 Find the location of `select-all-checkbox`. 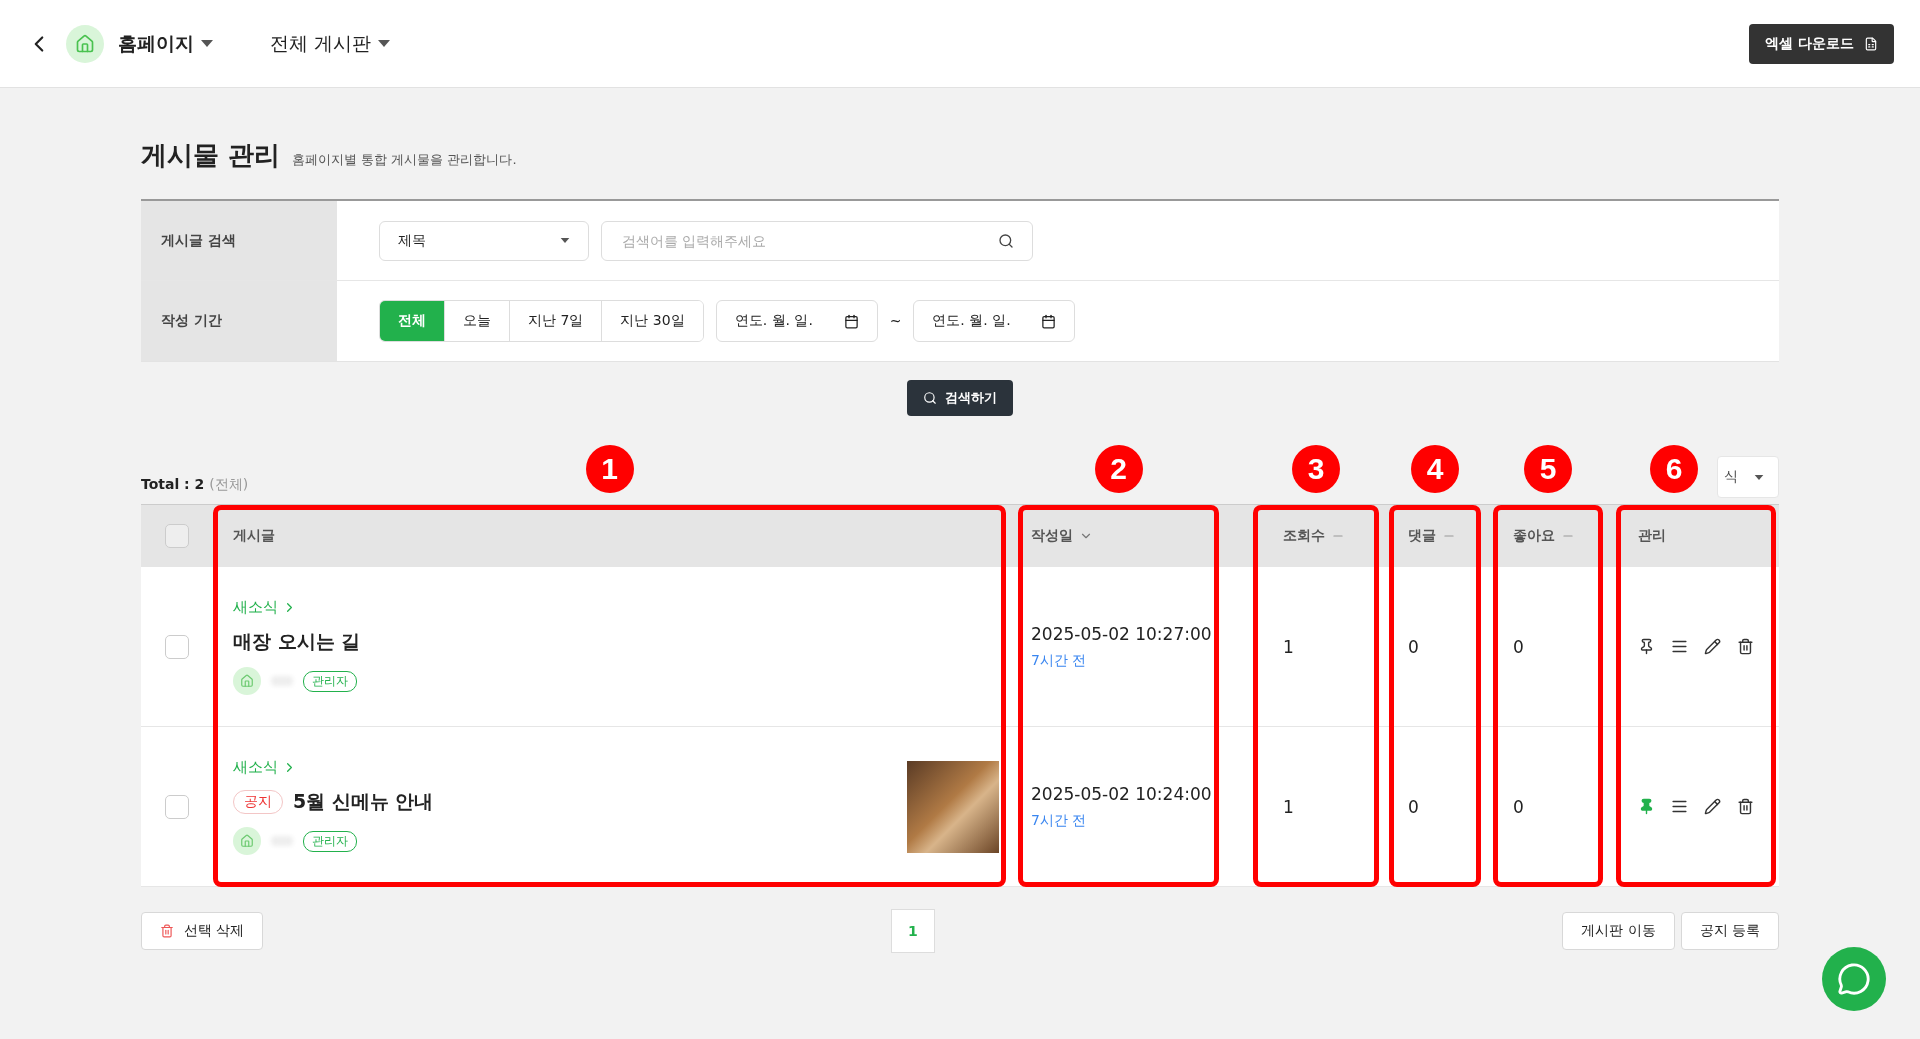

select-all-checkbox is located at coordinates (177, 536).